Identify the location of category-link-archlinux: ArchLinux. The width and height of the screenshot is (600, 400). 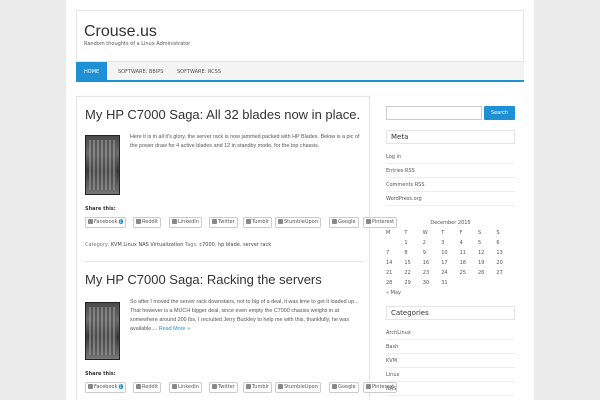
(450, 333).